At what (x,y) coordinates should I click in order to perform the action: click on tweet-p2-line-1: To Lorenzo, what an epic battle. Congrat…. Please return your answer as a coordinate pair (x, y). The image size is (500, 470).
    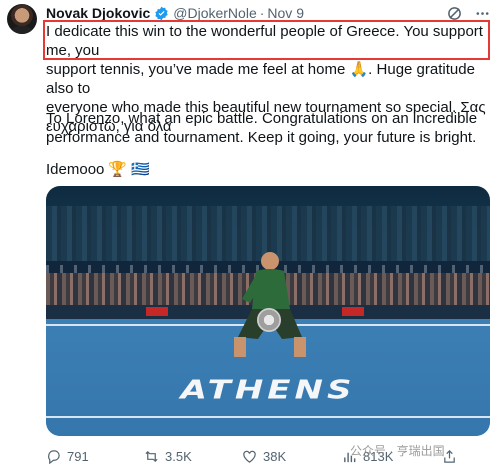
    Looking at the image, I should click on (262, 118).